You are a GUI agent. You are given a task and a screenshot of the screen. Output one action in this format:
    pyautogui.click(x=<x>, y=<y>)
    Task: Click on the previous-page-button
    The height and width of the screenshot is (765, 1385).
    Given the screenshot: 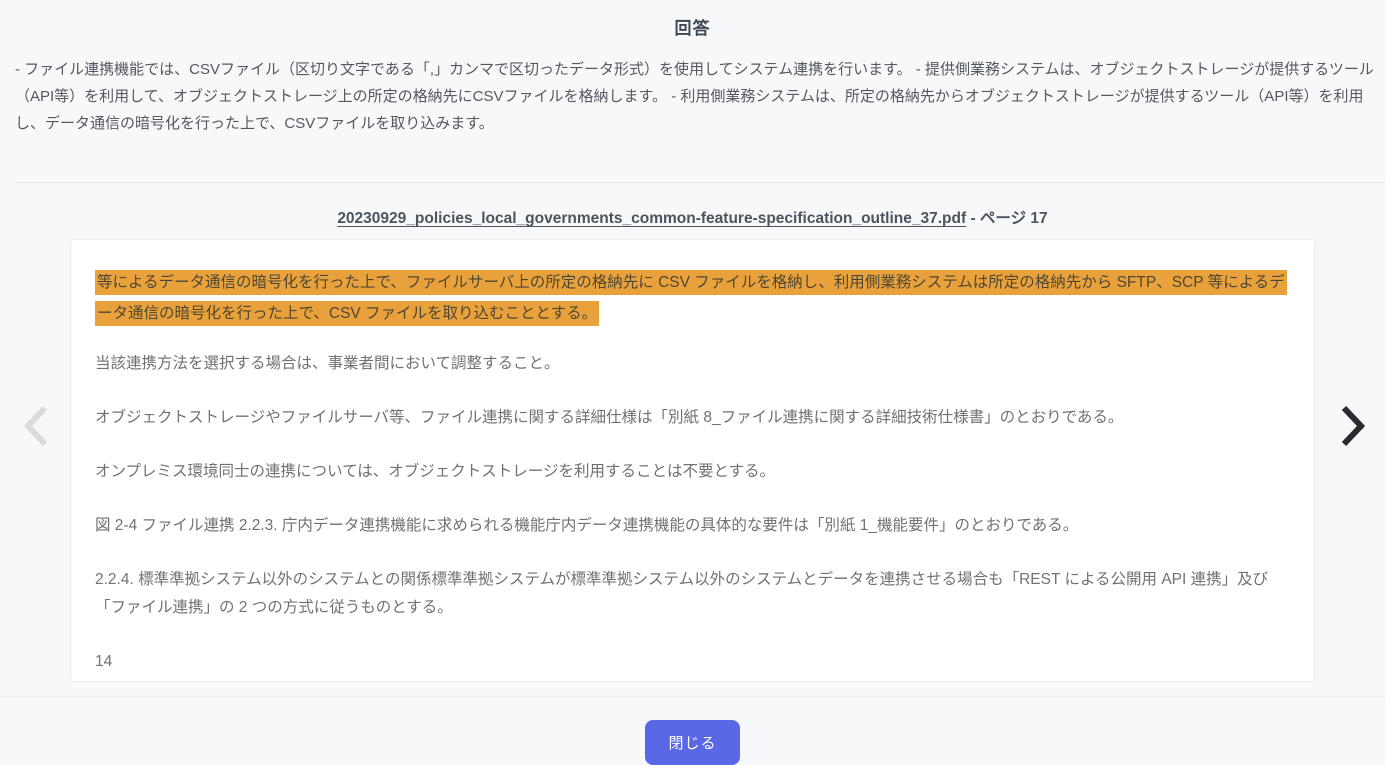 What is the action you would take?
    pyautogui.click(x=36, y=427)
    